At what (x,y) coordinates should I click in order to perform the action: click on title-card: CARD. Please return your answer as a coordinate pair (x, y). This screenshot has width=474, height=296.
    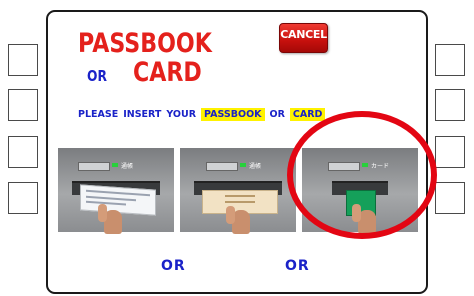
    Looking at the image, I should click on (167, 72).